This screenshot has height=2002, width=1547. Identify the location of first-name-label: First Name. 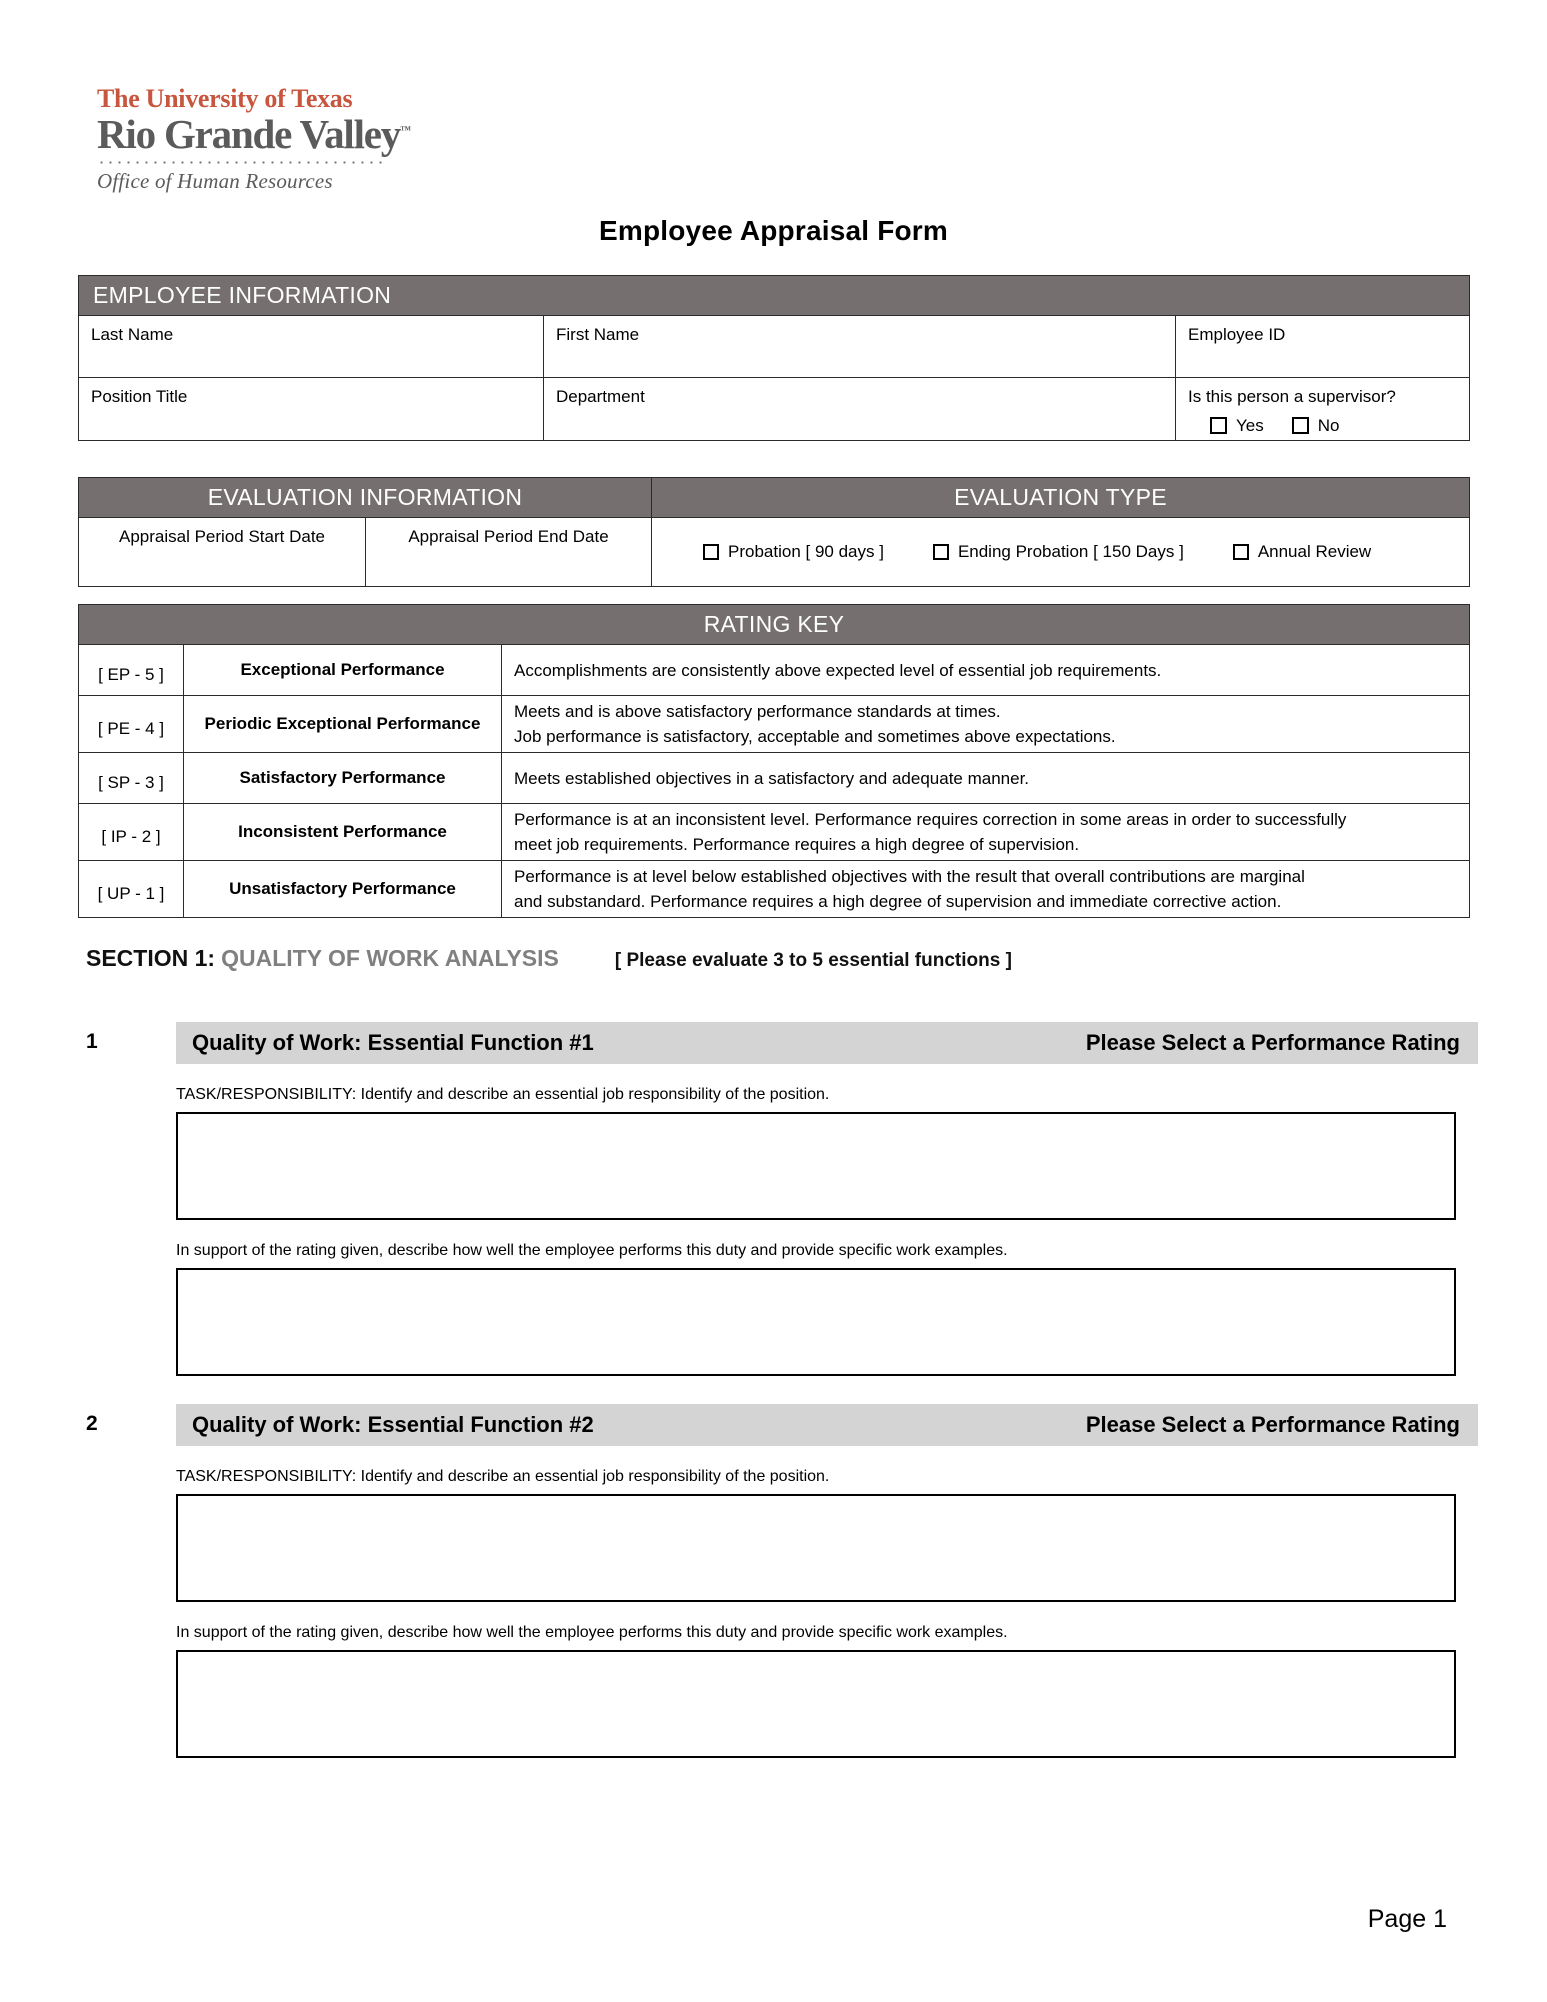
(598, 335).